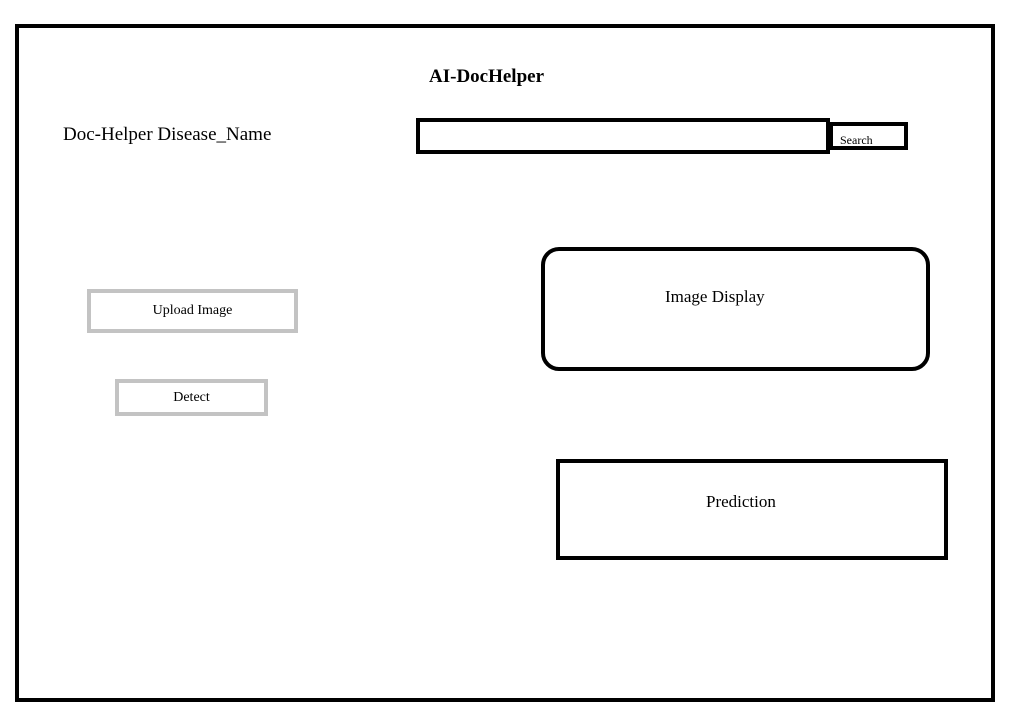 The width and height of the screenshot is (1012, 722). Describe the element at coordinates (715, 296) in the screenshot. I see `image-display-label: Image Display` at that location.